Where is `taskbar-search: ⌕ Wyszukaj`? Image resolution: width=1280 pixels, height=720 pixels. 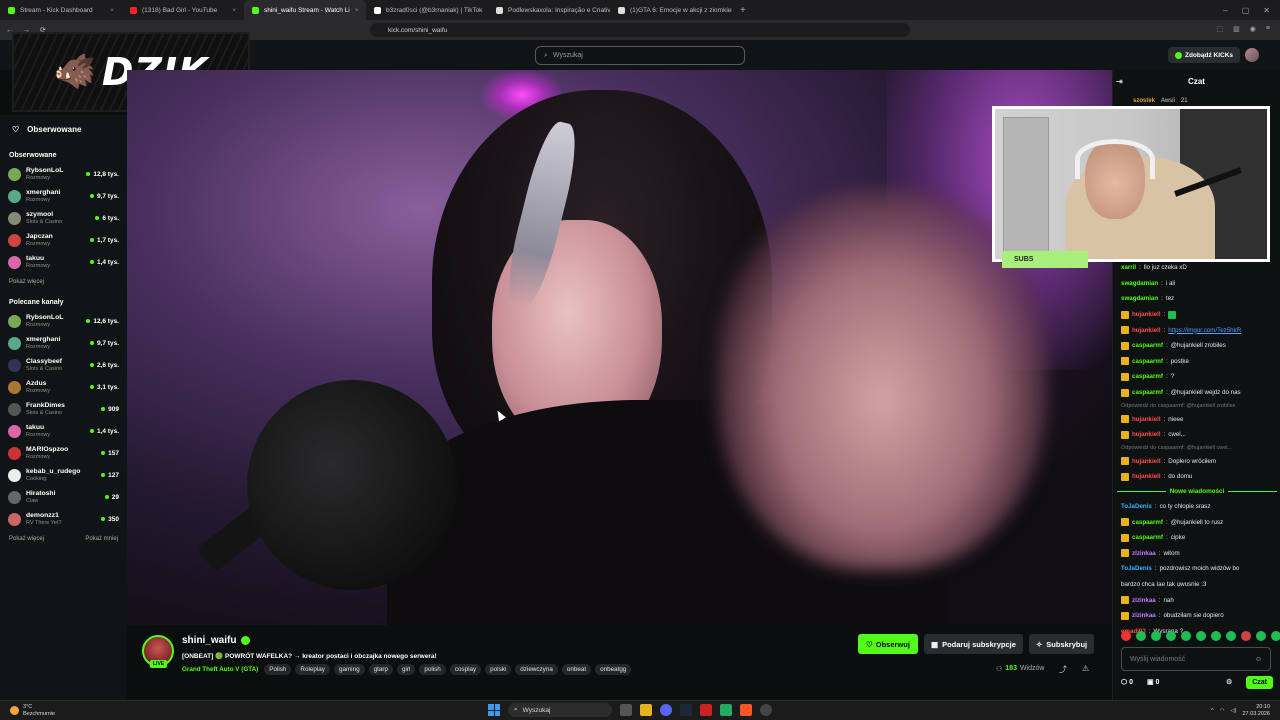
taskbar-search: ⌕ Wyszukaj is located at coordinates (560, 710).